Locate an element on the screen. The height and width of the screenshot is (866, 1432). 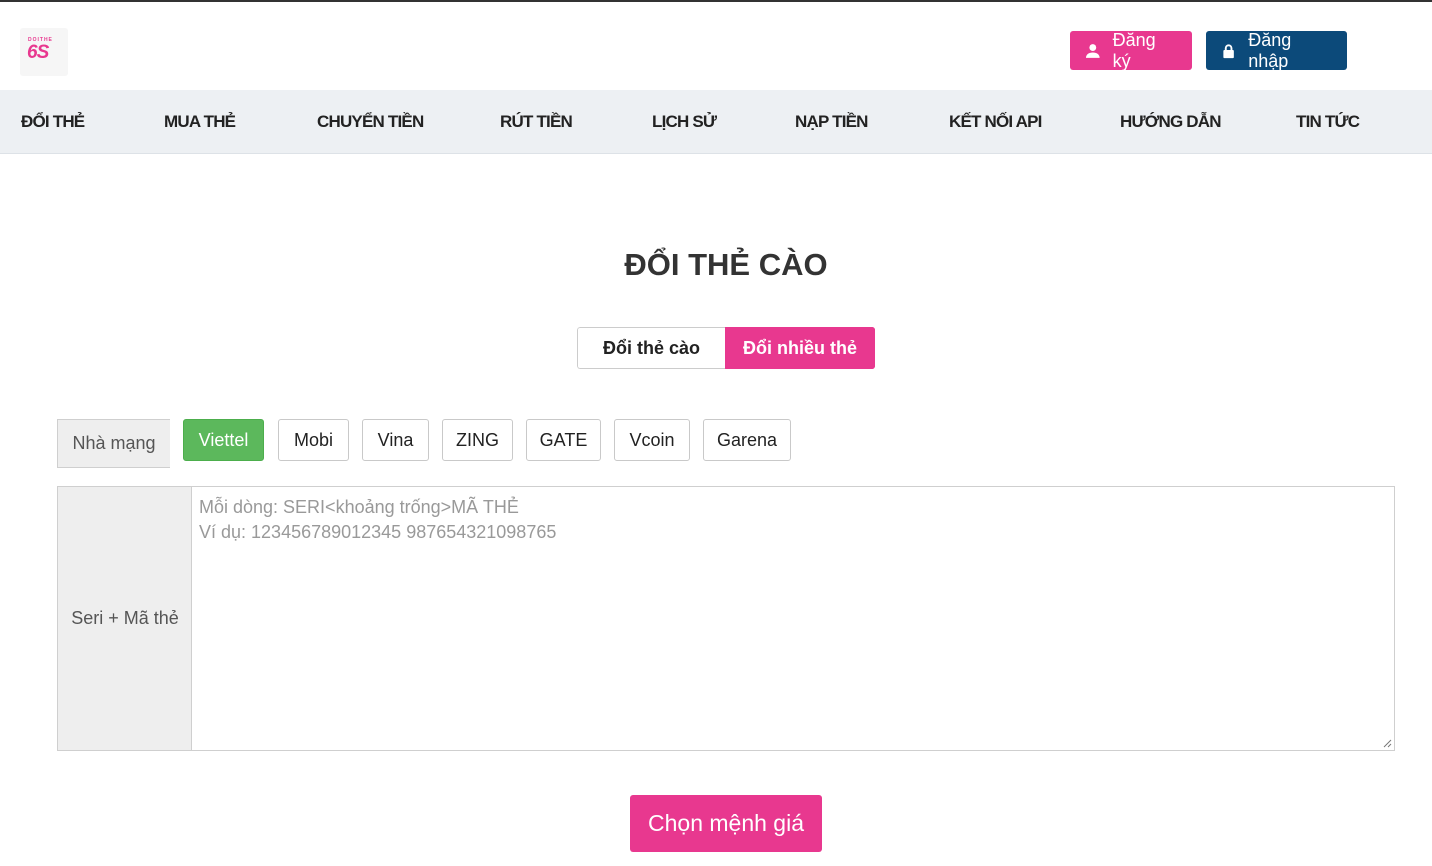
nav-item-lich-su: LỊCH SỬ is located at coordinates (684, 122).